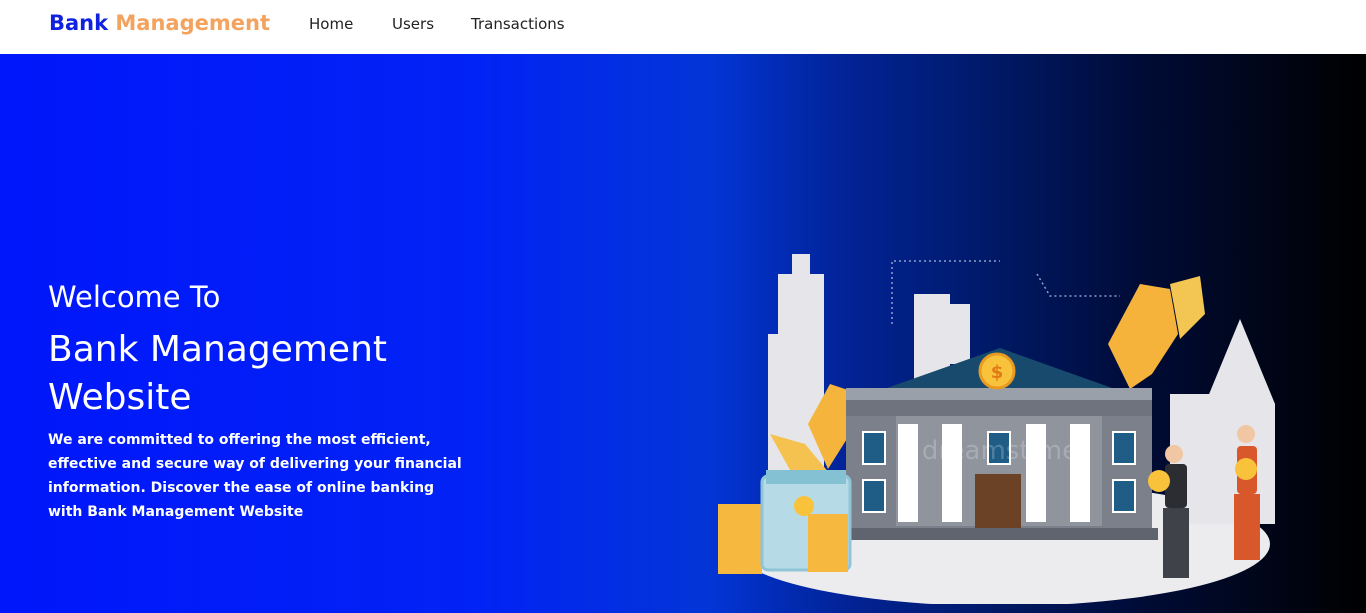  What do you see at coordinates (218, 349) in the screenshot?
I see `hero-title-line-1: Bank Management` at bounding box center [218, 349].